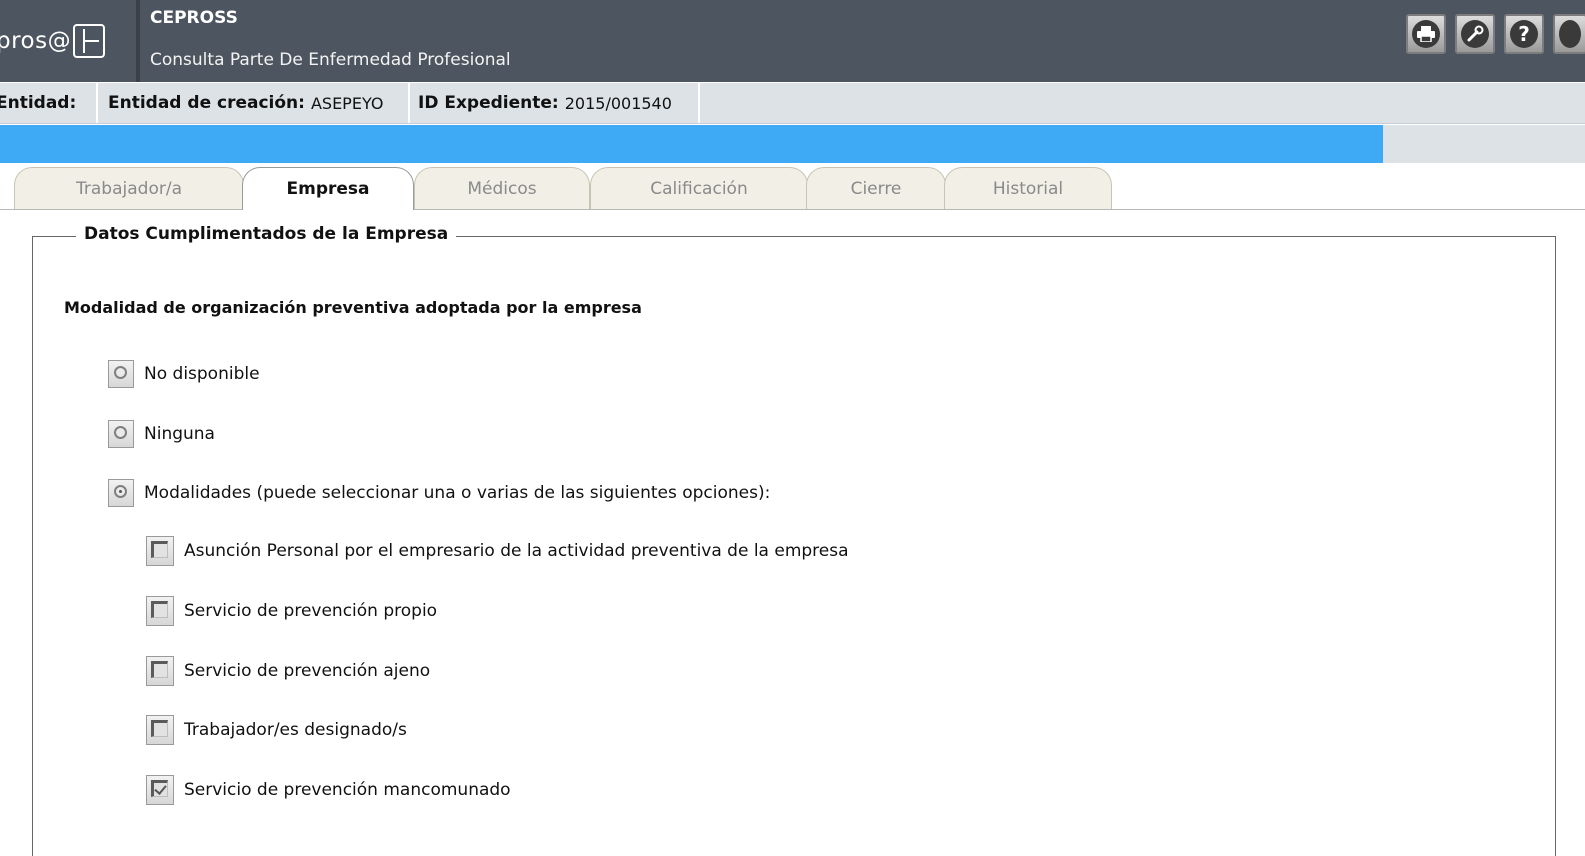 The height and width of the screenshot is (856, 1585). What do you see at coordinates (1028, 188) in the screenshot?
I see `tab-historial: Historial` at bounding box center [1028, 188].